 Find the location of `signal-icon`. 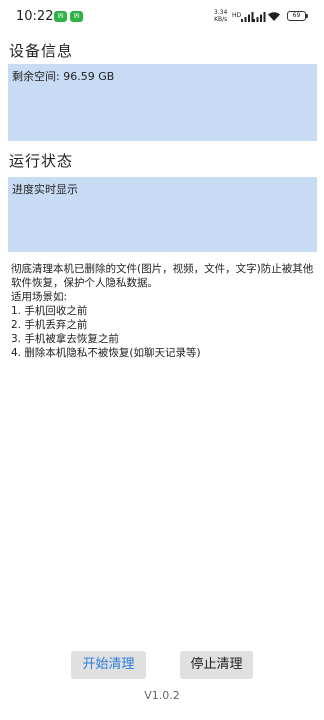

signal-icon is located at coordinates (259, 17).